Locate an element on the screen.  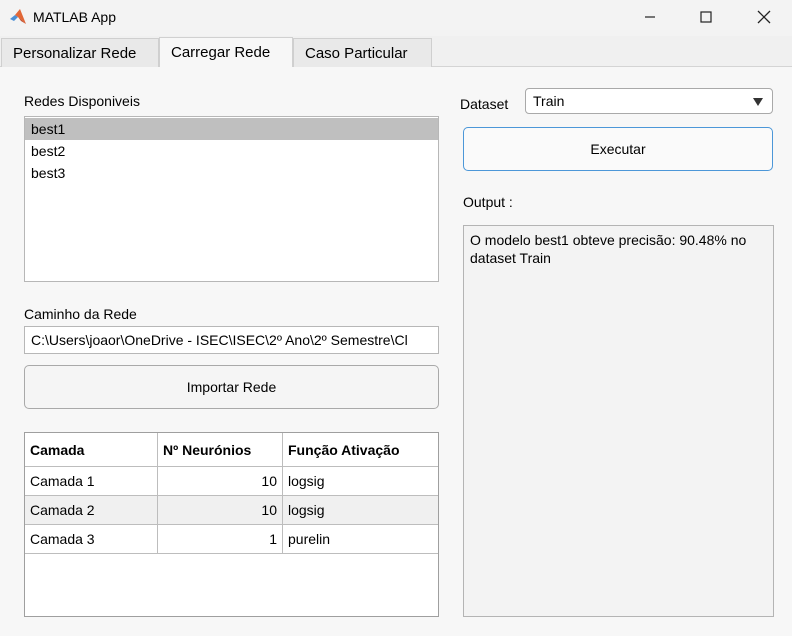
execute-button: Executar is located at coordinates (618, 149).